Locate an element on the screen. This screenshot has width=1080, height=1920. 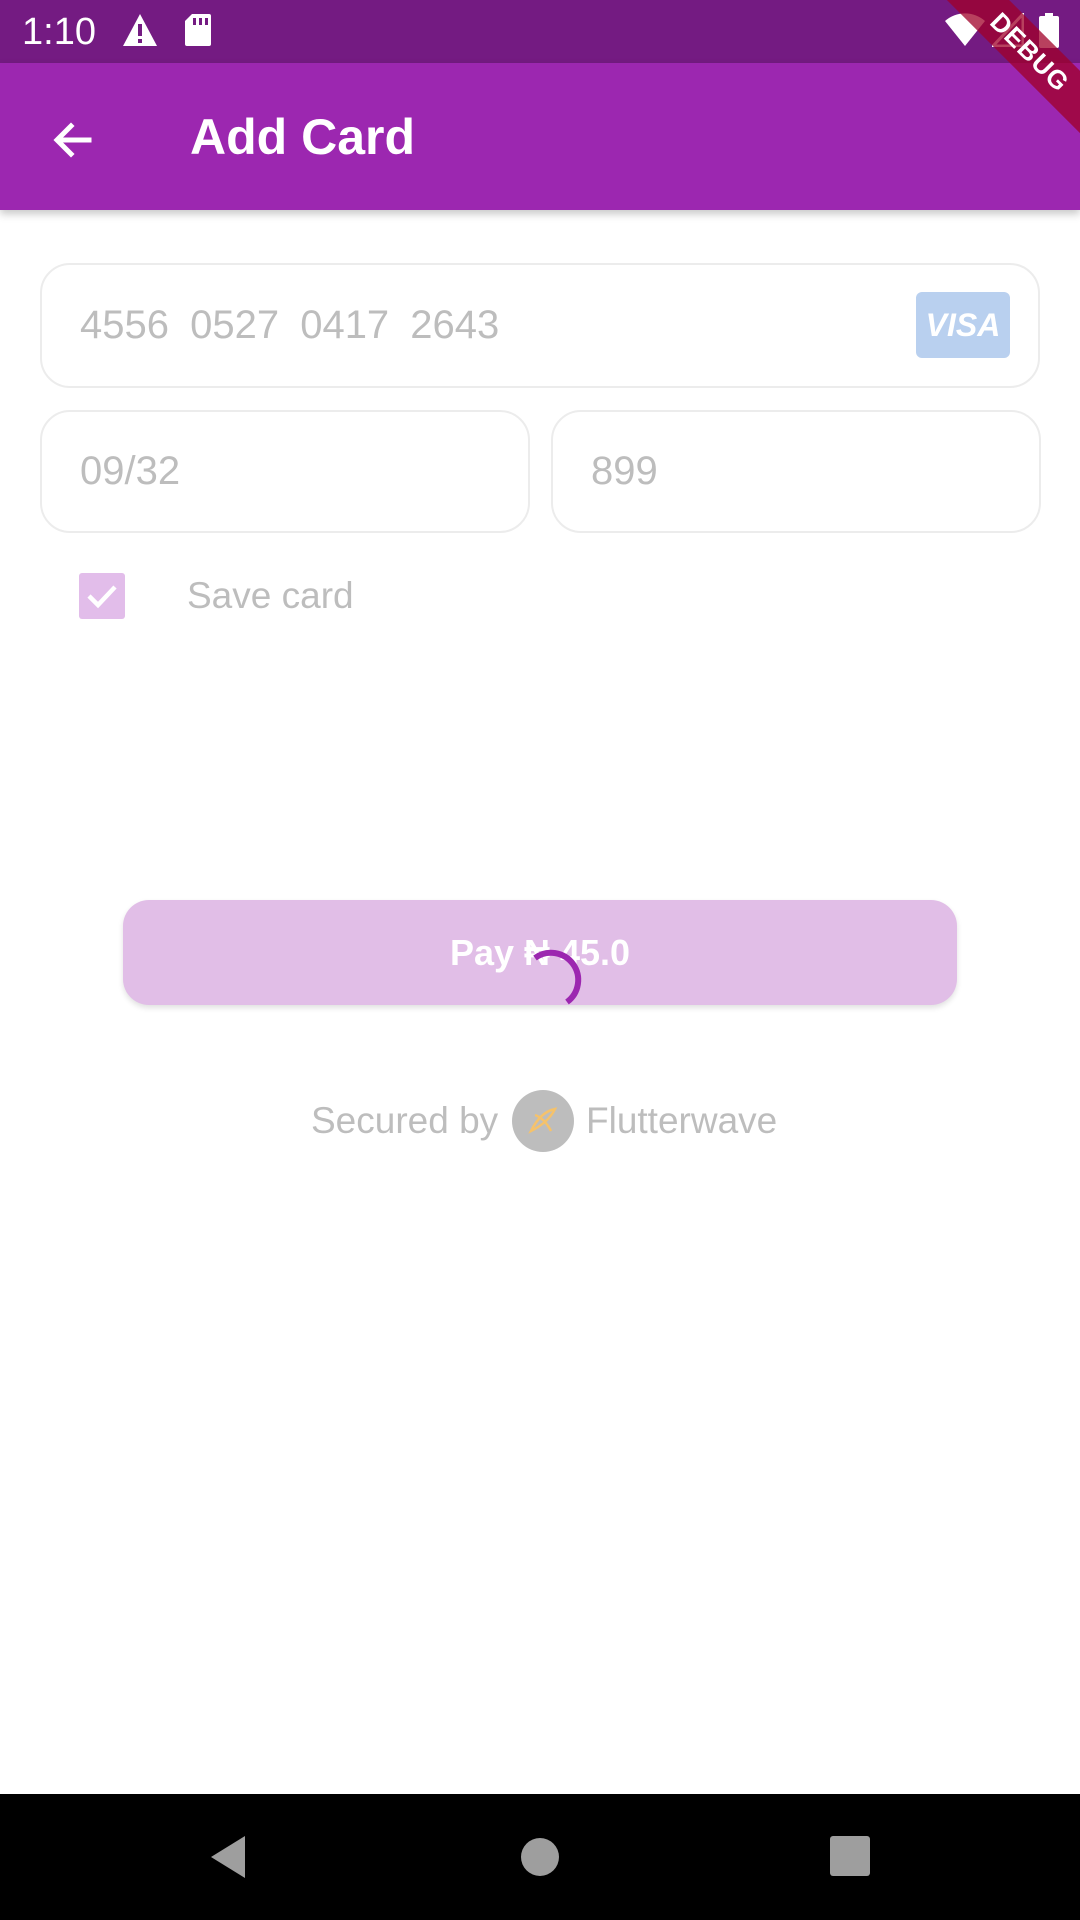
flutterwave-logo-icon is located at coordinates (543, 1121).